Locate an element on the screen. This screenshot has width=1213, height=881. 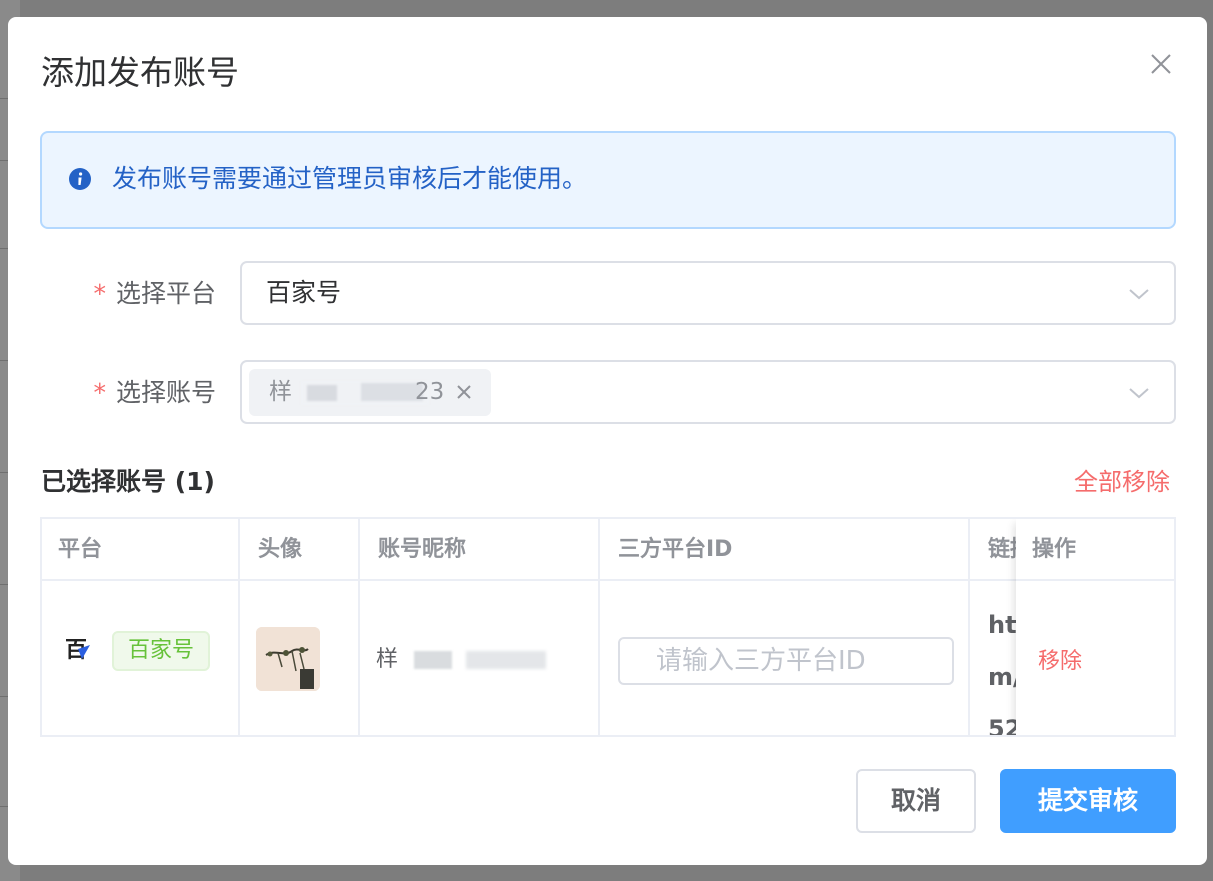
platform-tag: 百家号 is located at coordinates (161, 651).